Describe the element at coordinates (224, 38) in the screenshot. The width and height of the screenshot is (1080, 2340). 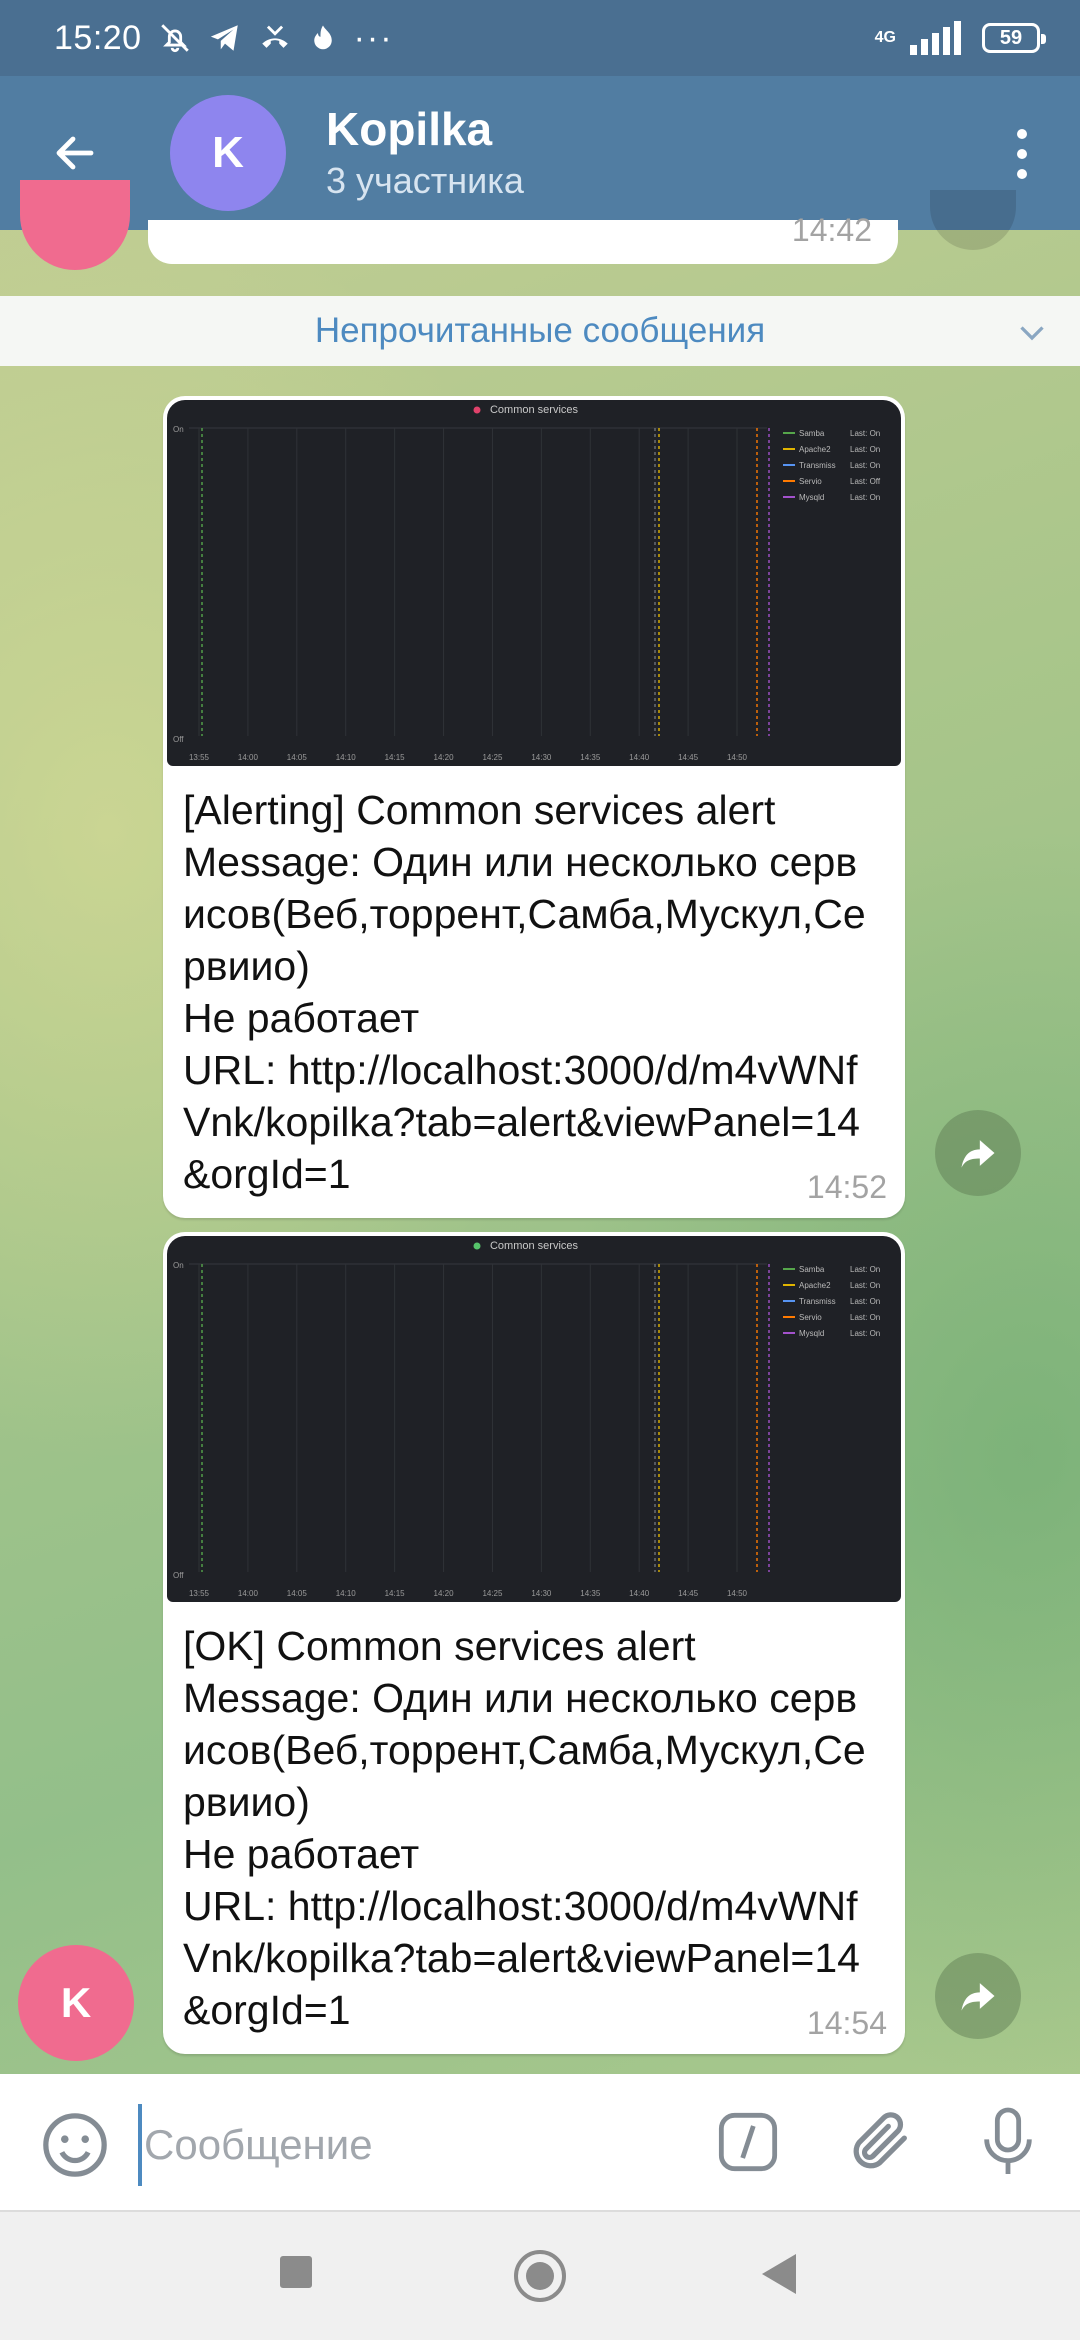
I see `telegram-icon` at that location.